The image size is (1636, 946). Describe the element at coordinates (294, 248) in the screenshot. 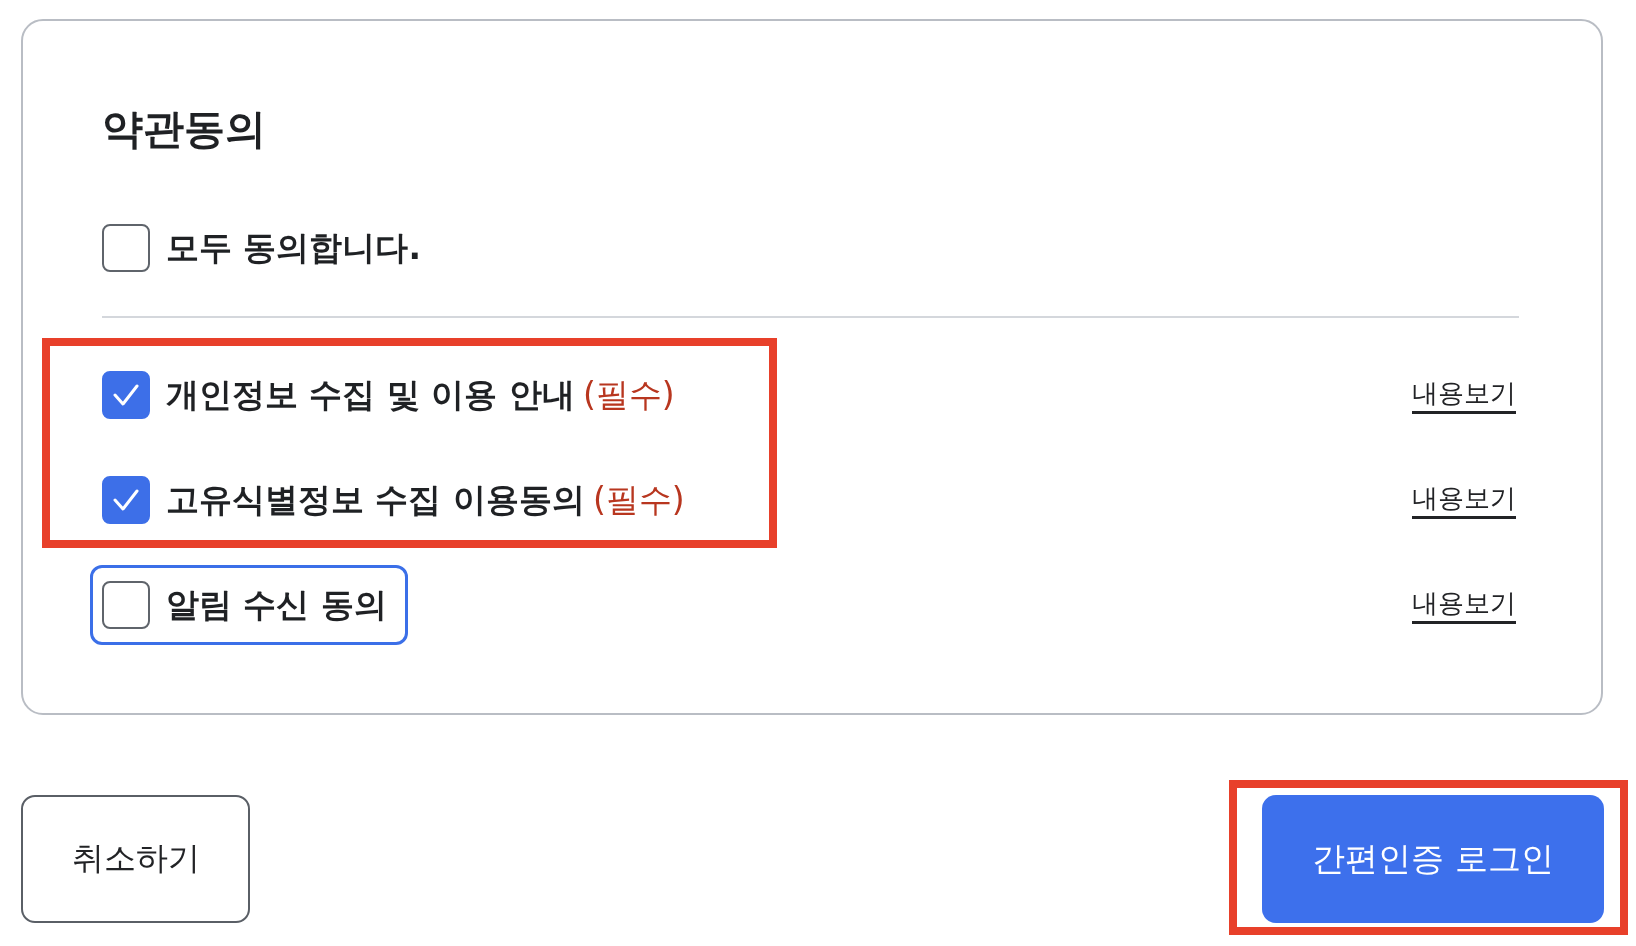

I see `agree-all-label: 모두 동의합니다.` at that location.